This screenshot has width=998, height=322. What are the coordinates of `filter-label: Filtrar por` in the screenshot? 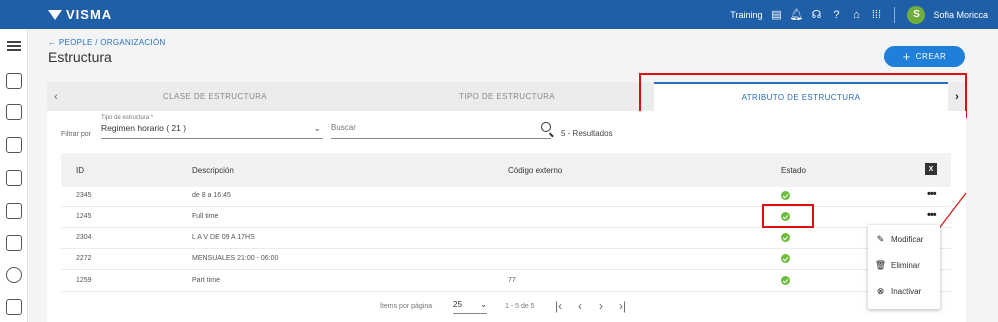 It's located at (76, 134).